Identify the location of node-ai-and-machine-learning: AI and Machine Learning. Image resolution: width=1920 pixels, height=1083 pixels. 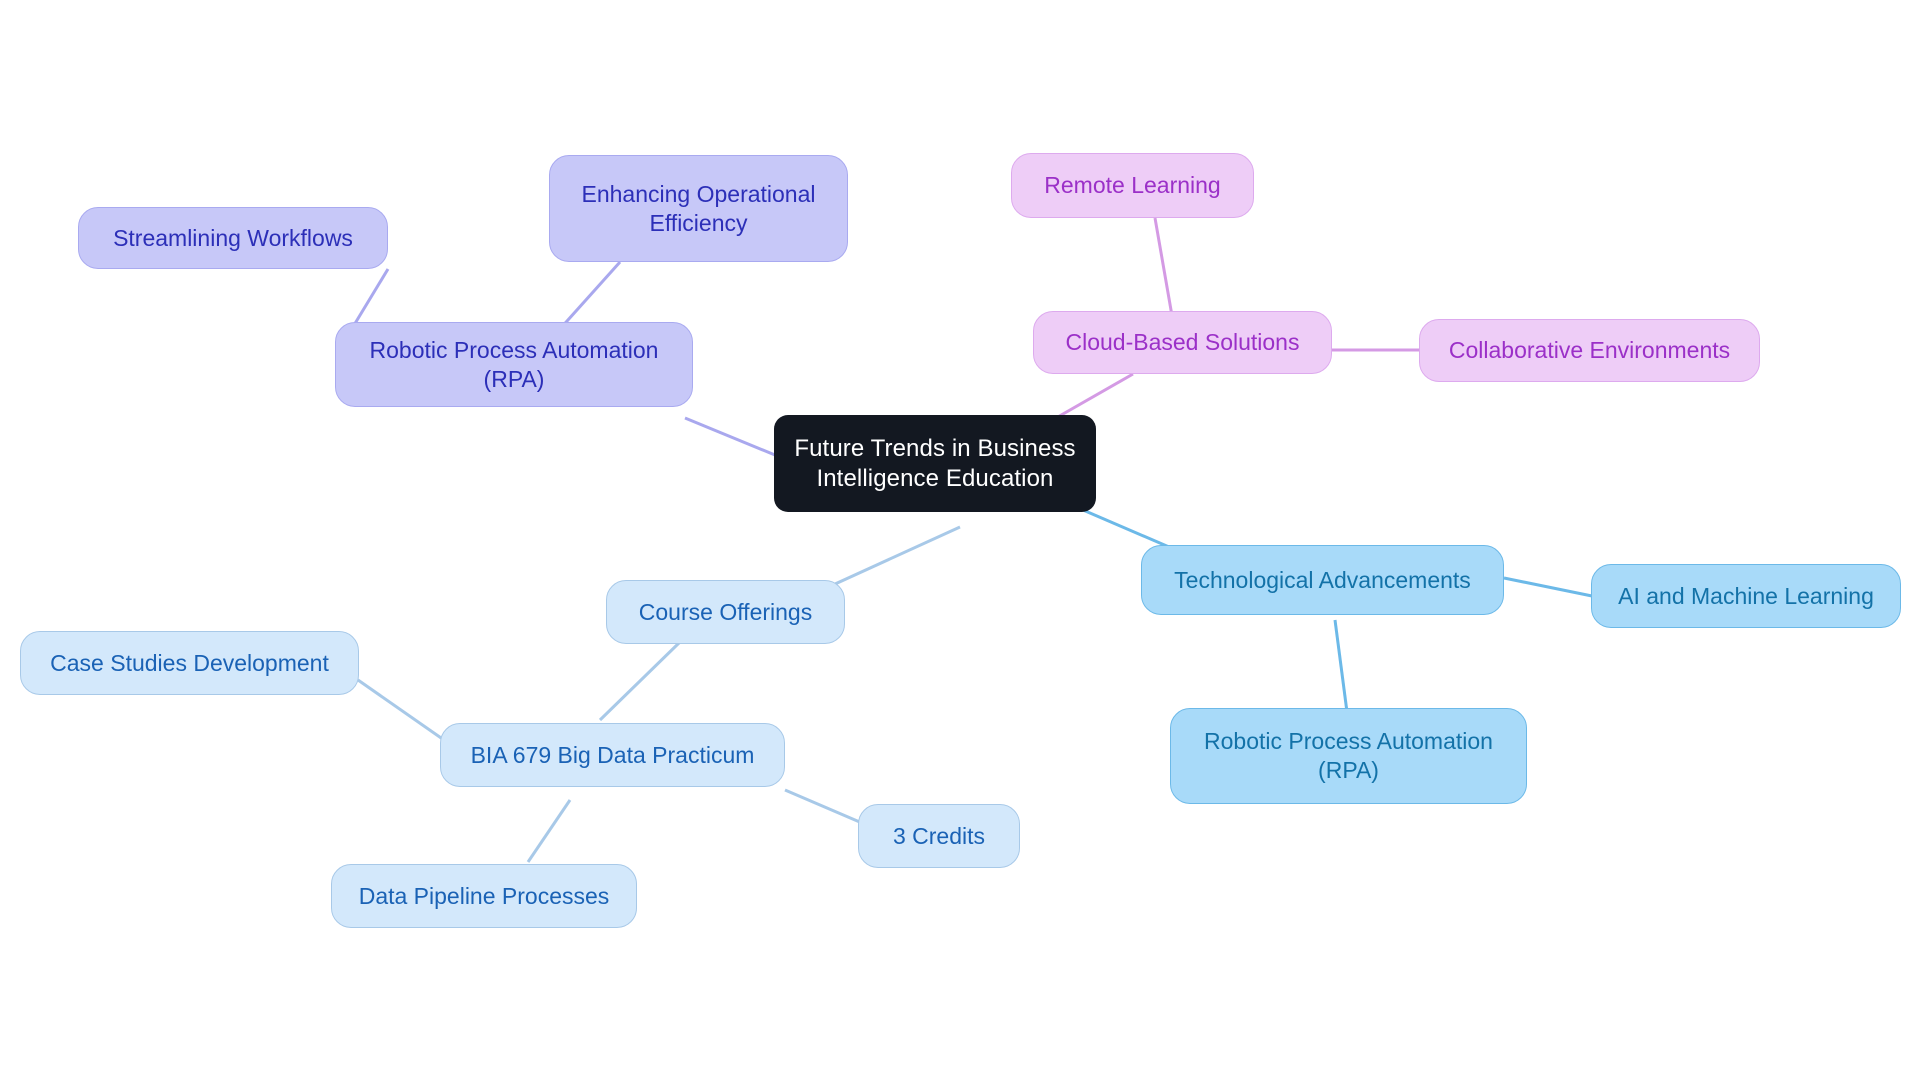
(1746, 596).